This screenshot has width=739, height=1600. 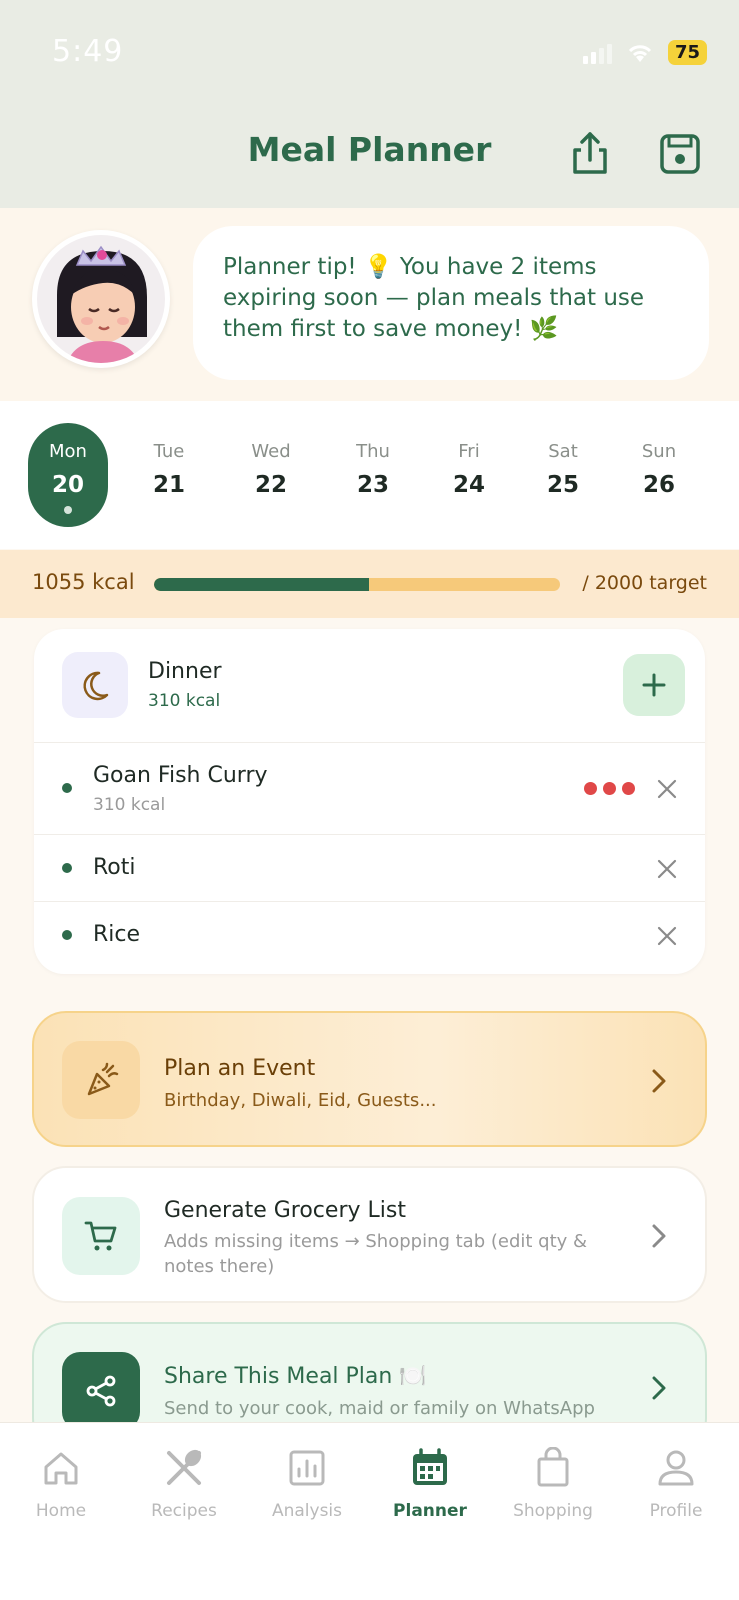 What do you see at coordinates (553, 1466) in the screenshot?
I see `bag-icon` at bounding box center [553, 1466].